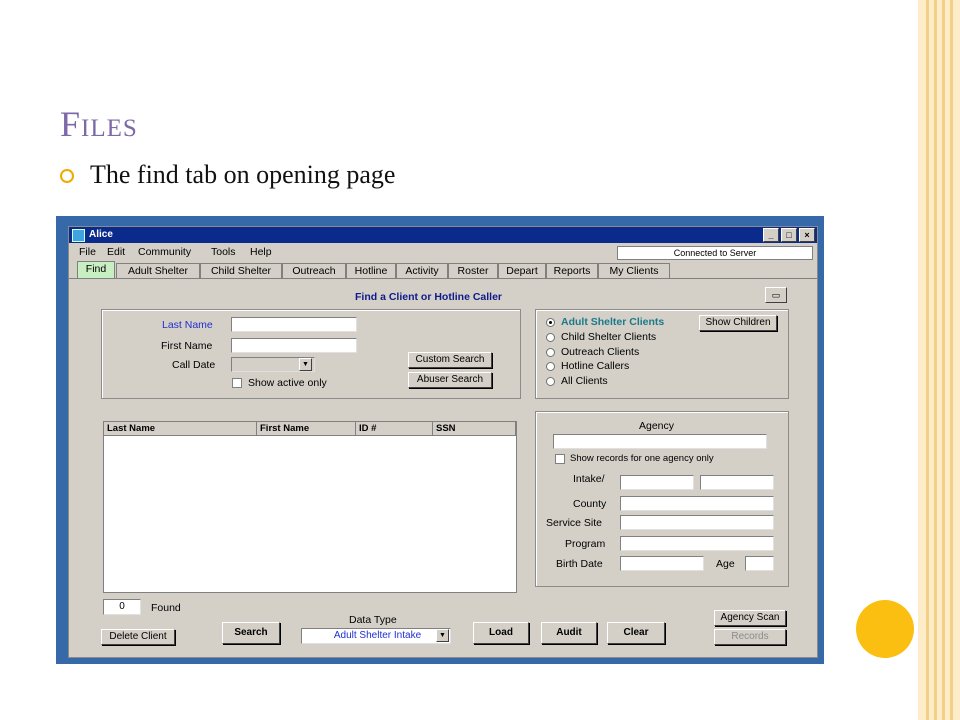 The image size is (960, 720). Describe the element at coordinates (589, 479) in the screenshot. I see `intake-label: Intake/` at that location.